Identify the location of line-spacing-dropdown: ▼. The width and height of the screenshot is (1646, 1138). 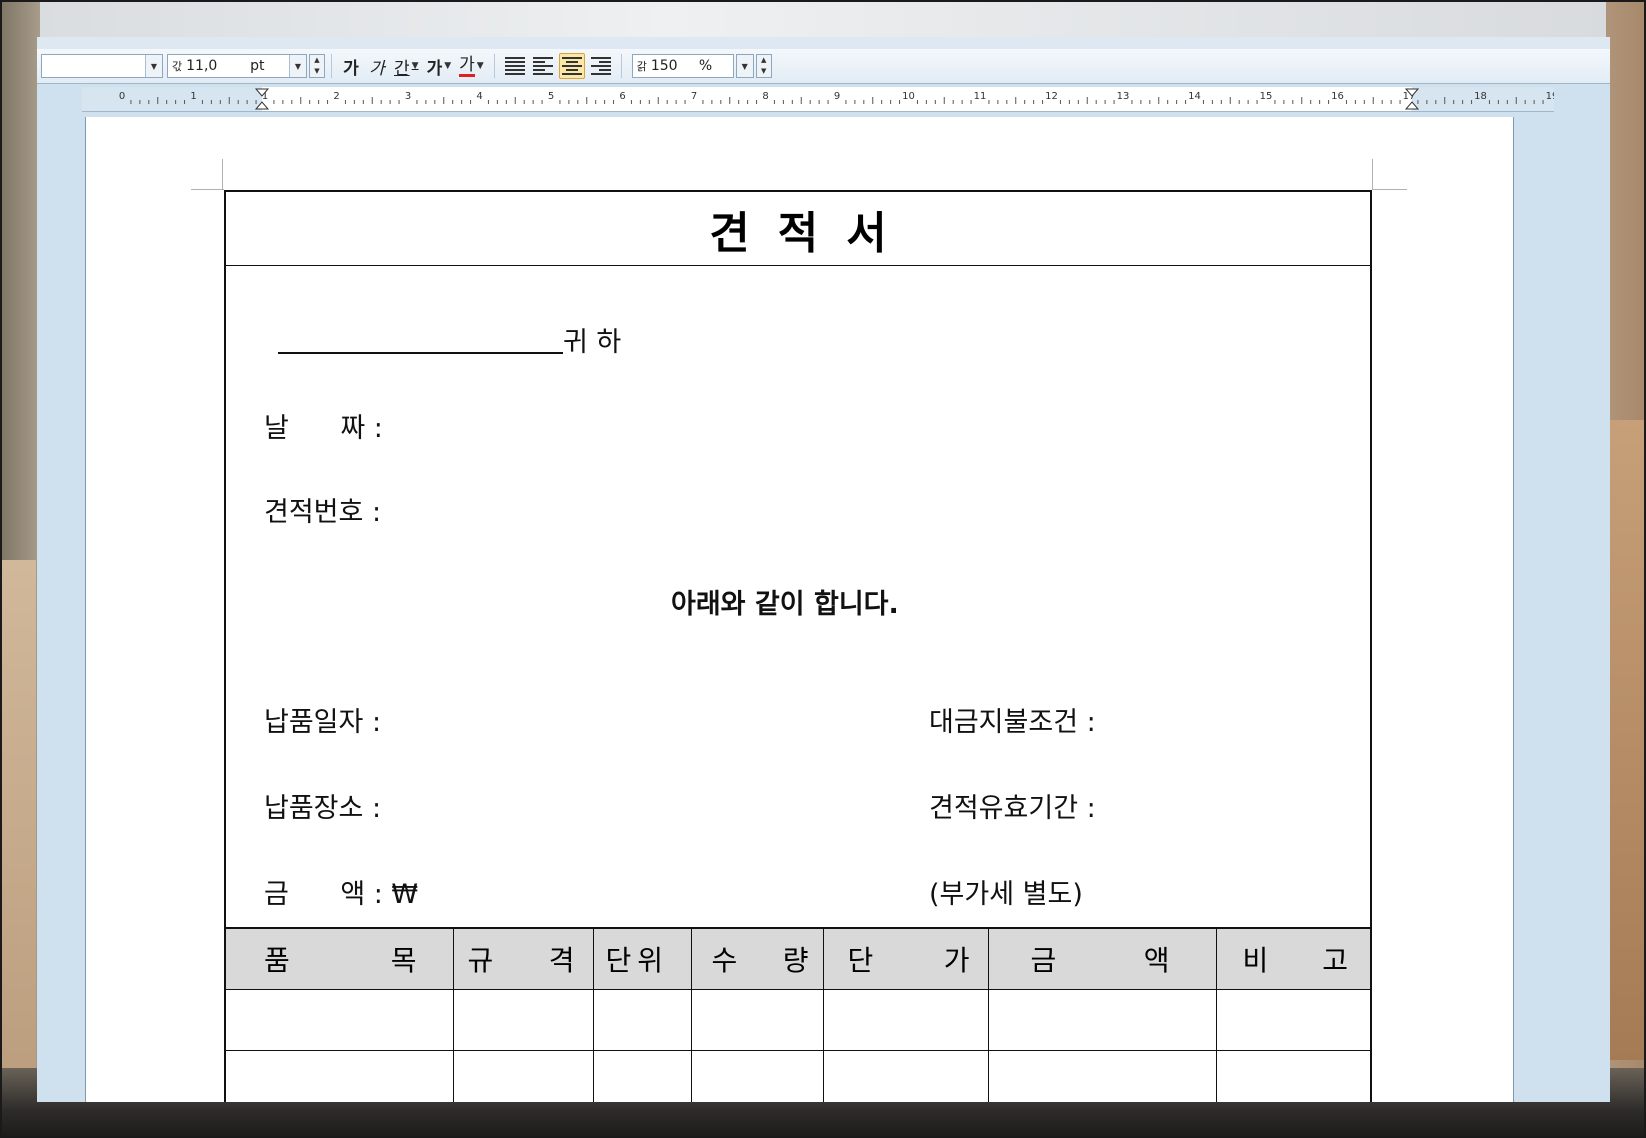
(744, 66).